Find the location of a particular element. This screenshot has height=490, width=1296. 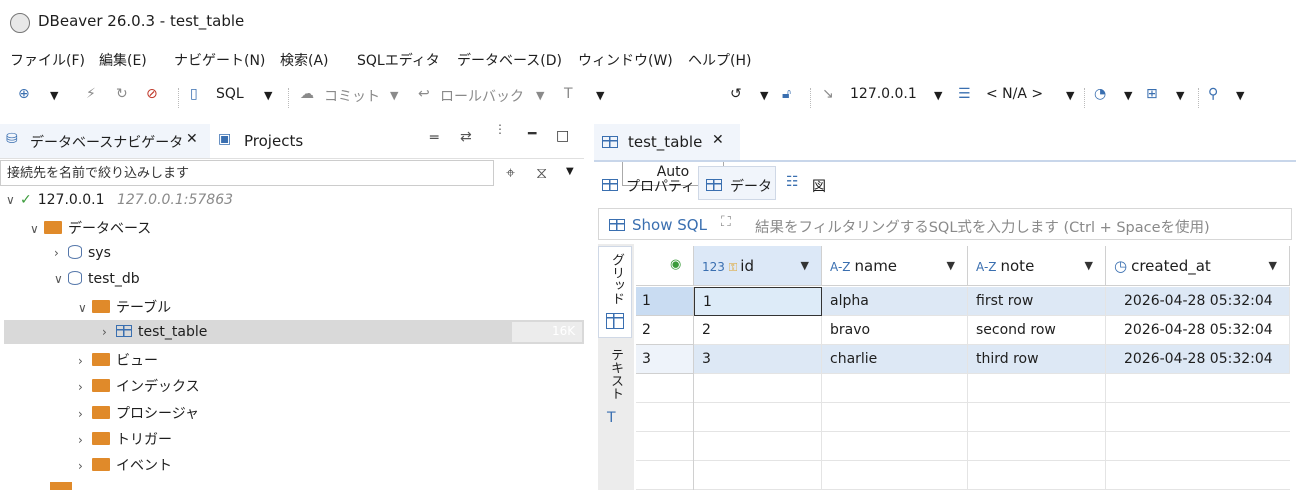

row-number: 2 is located at coordinates (665, 330).